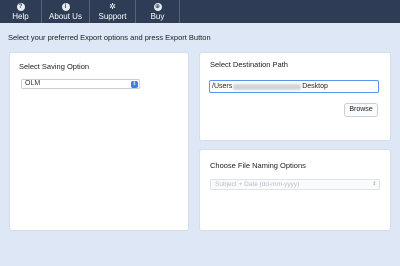 This screenshot has width=400, height=266. I want to click on redacted-username, so click(267, 86).